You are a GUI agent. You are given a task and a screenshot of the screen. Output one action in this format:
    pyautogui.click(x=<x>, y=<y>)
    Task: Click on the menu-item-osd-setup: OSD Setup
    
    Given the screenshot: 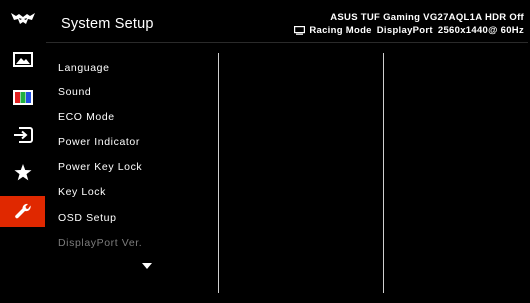 What is the action you would take?
    pyautogui.click(x=87, y=218)
    